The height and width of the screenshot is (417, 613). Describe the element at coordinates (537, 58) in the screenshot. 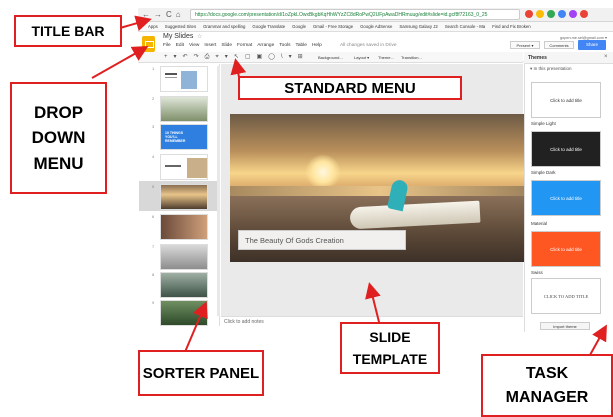

I see `themes-title: Themes` at that location.